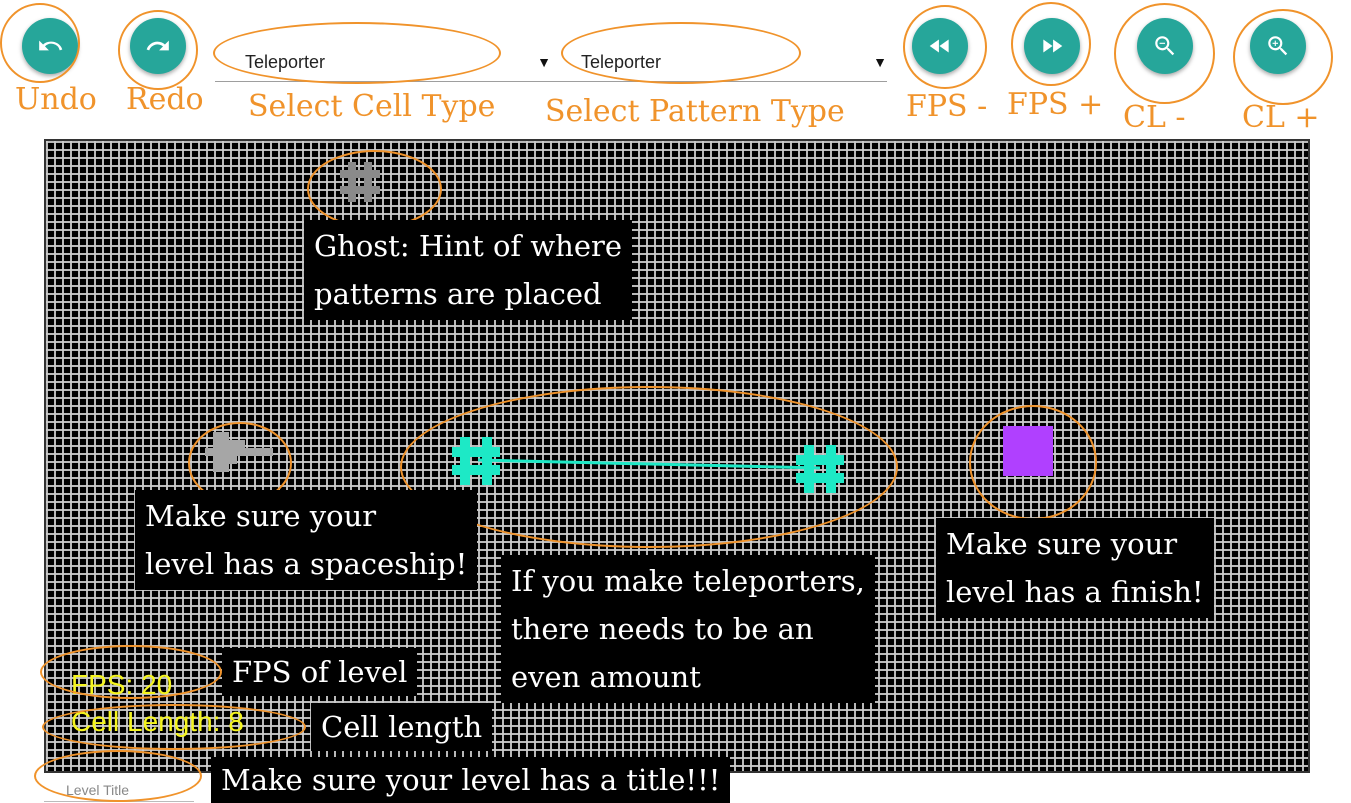 Image resolution: width=1351 pixels, height=803 pixels. Describe the element at coordinates (1028, 451) in the screenshot. I see `finish-cell` at that location.